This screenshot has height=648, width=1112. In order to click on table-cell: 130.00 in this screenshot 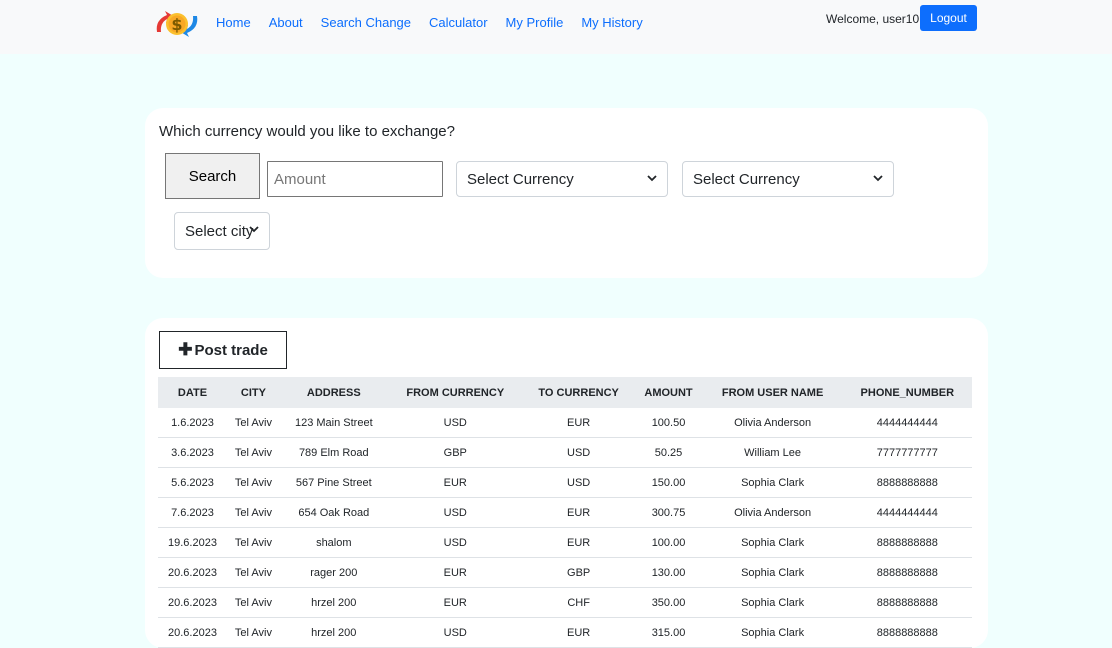, I will do `click(668, 572)`.